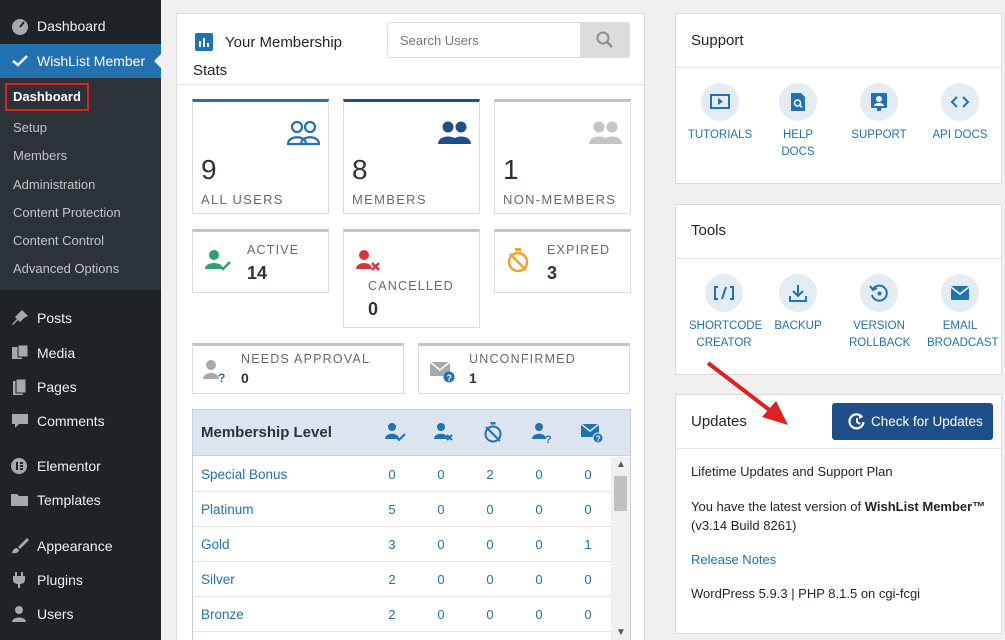  Describe the element at coordinates (798, 122) in the screenshot. I see `help-docs-link: HELP DOCS` at that location.